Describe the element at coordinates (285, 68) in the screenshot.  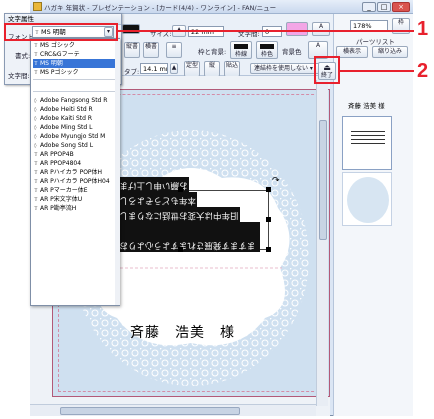
I see `connect-frame-select: 連結枠を使用しない ▾` at that location.